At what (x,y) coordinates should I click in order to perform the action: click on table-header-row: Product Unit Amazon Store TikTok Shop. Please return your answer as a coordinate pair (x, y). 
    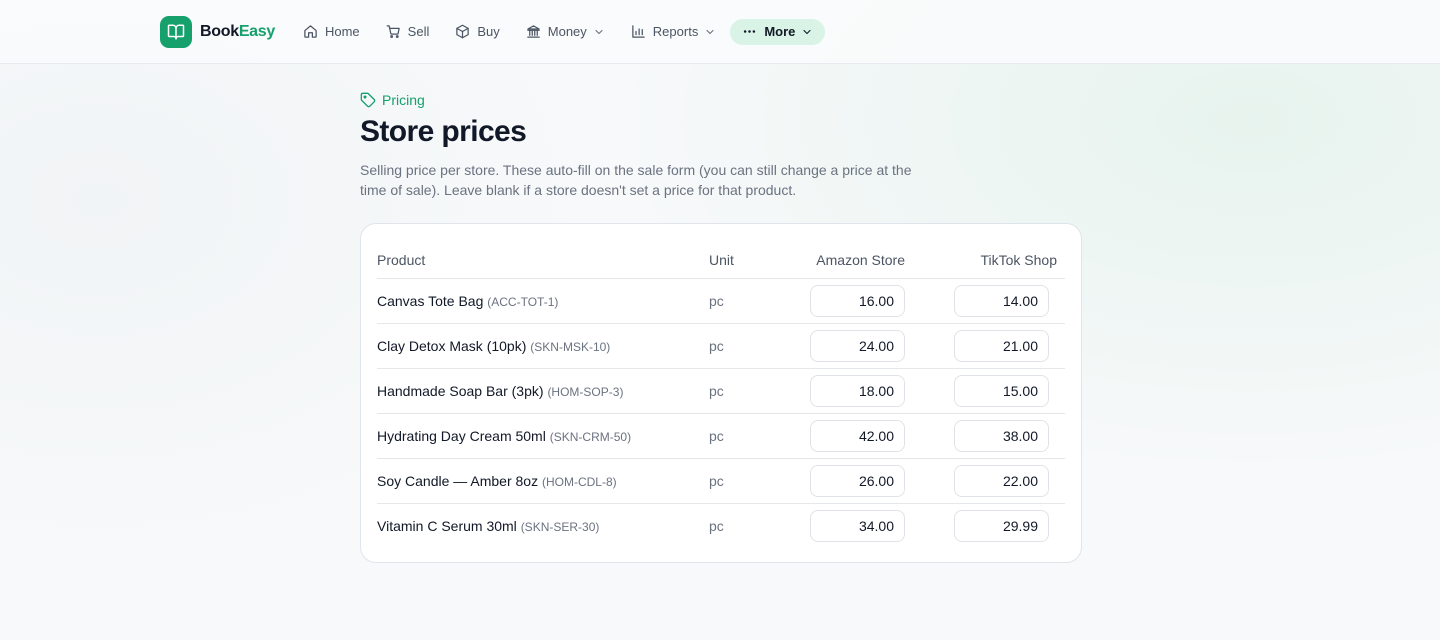
    Looking at the image, I should click on (721, 260).